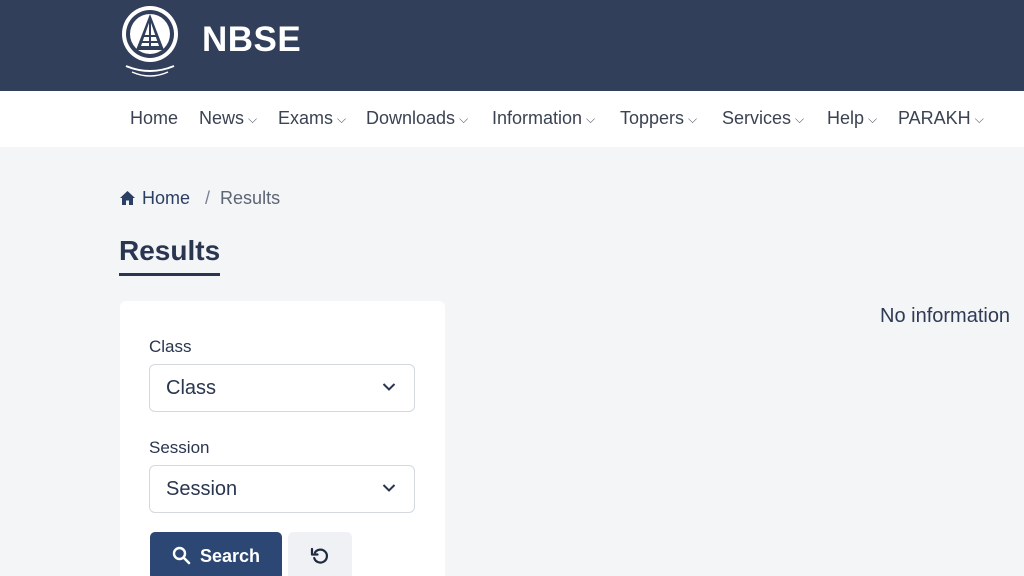  Describe the element at coordinates (179, 447) in the screenshot. I see `session-field-label: Session` at that location.